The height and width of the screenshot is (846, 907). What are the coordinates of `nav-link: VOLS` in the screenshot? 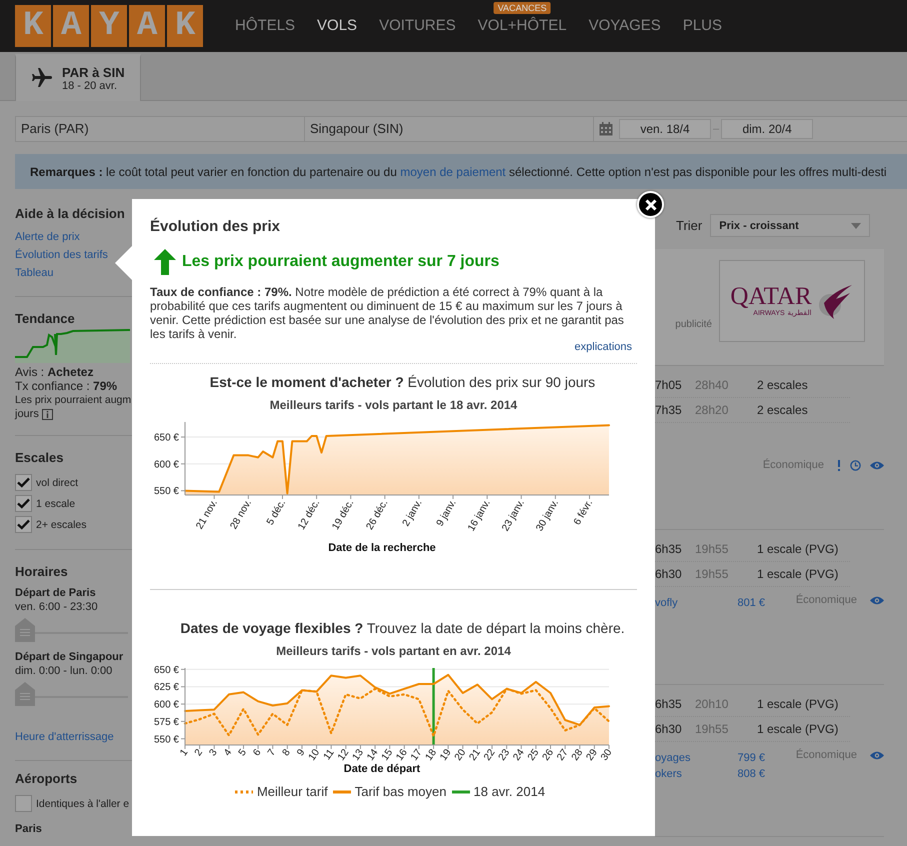 It's located at (337, 25).